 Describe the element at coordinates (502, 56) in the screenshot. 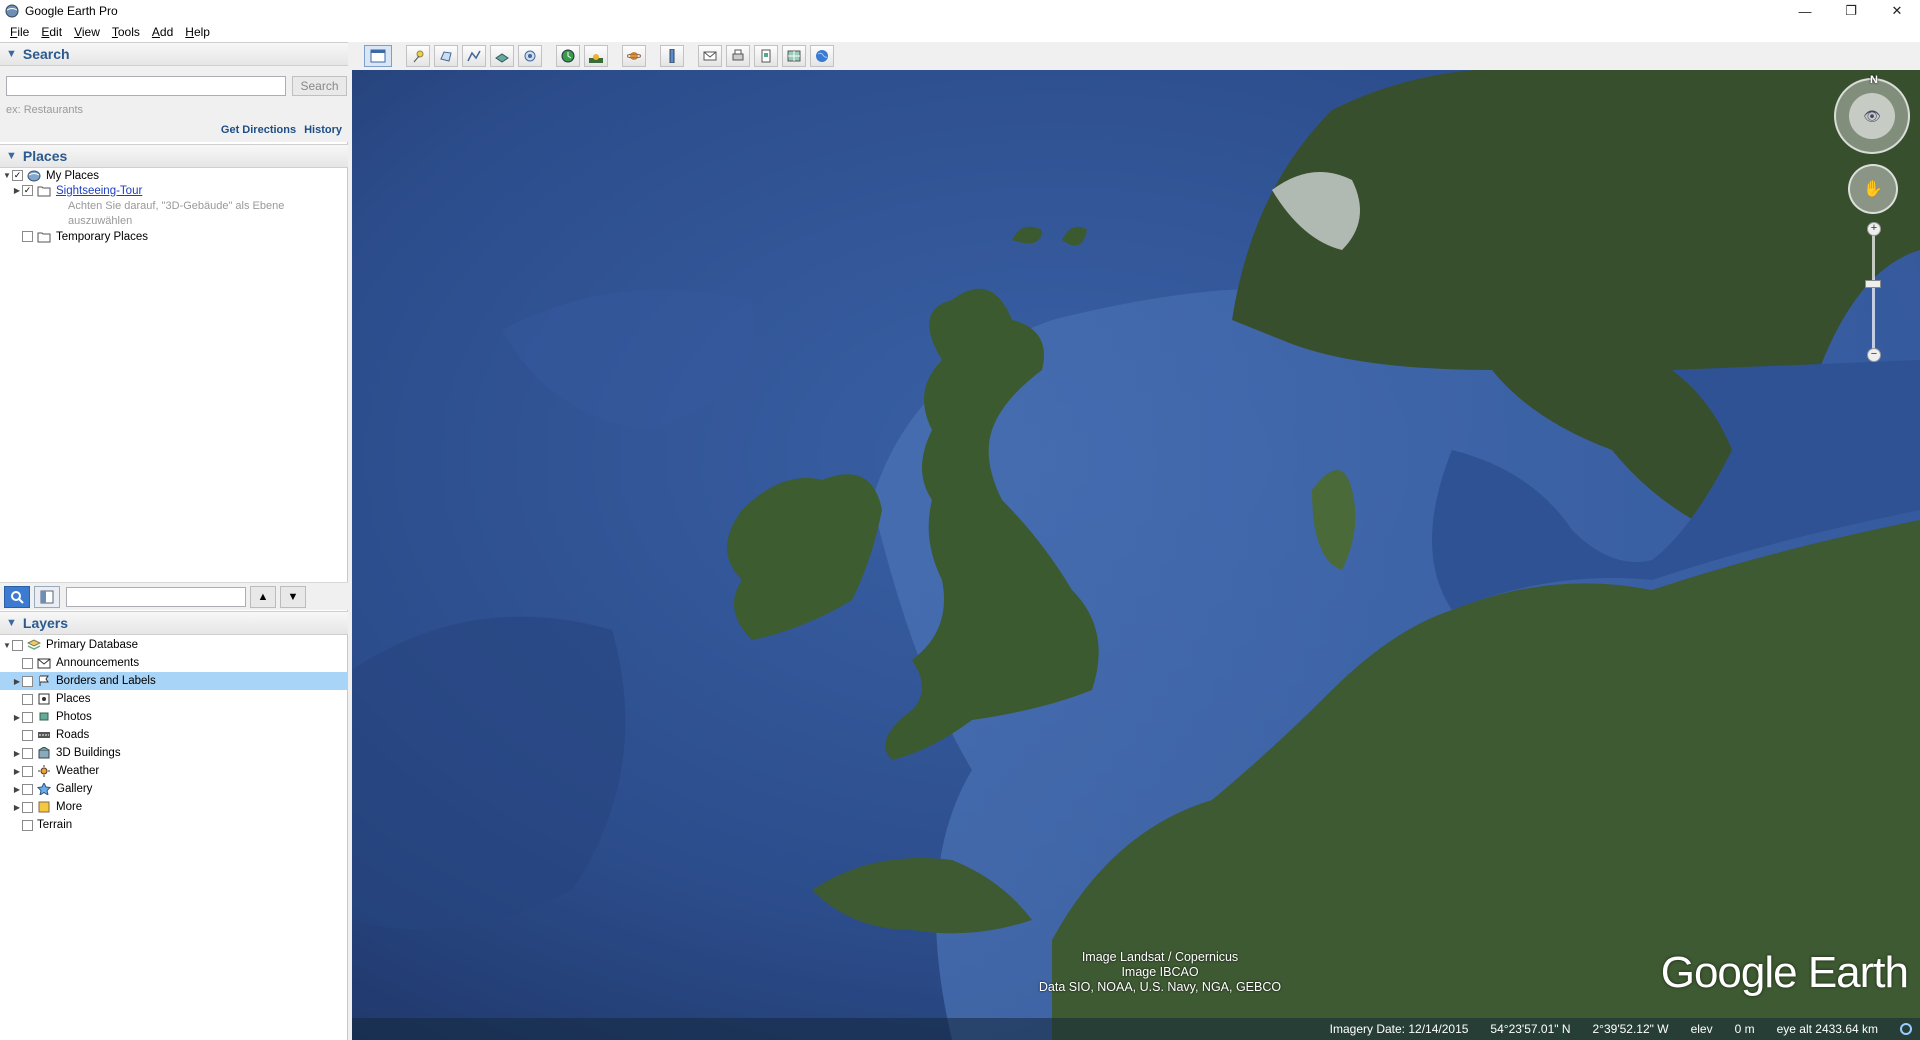

I see `add-image-overlay-button` at that location.